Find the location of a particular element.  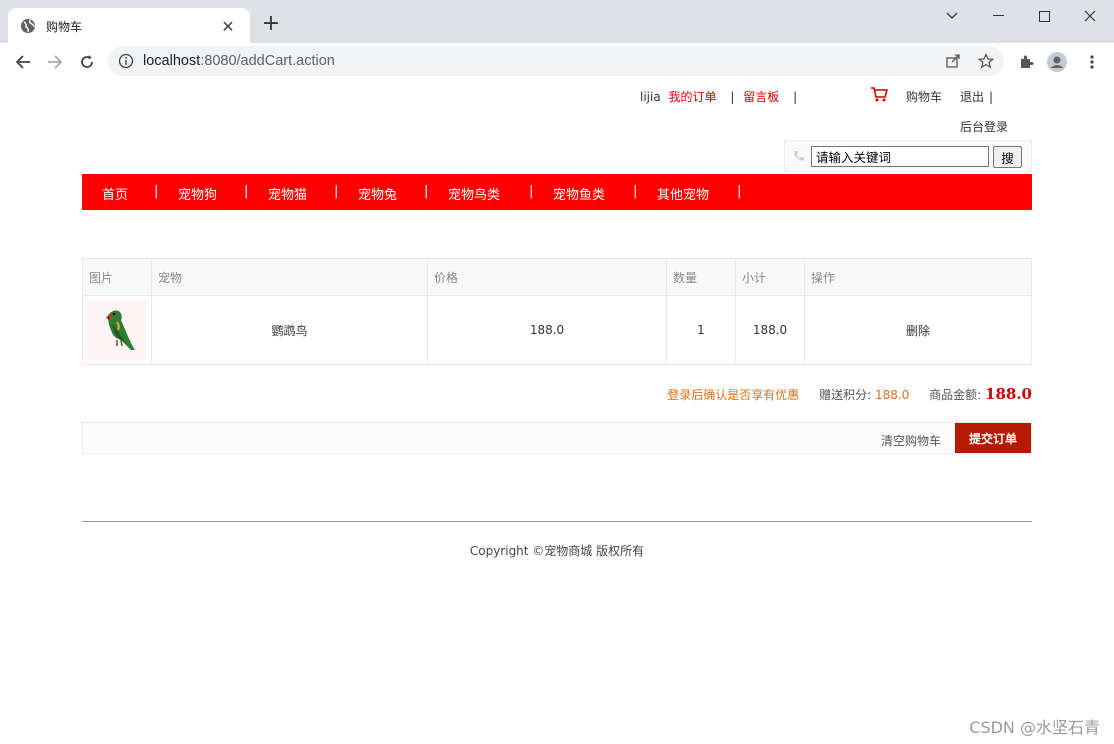

points-value: 188.0 is located at coordinates (892, 395).